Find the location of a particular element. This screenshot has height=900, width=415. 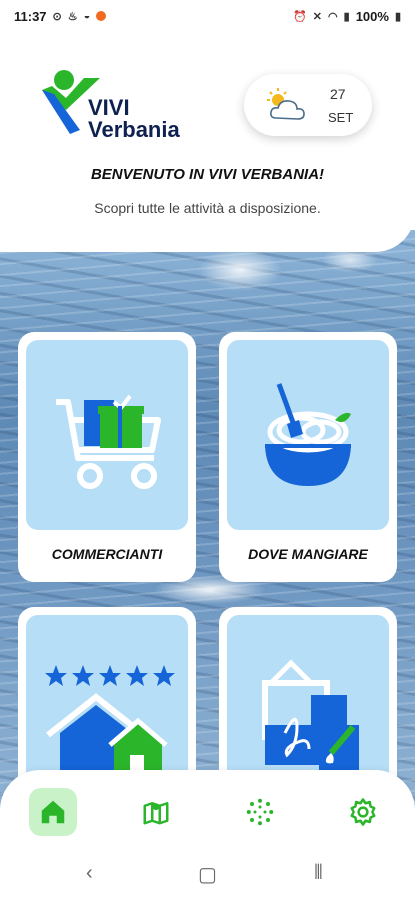

welcome-title: BENVENUTO IN VIVI VERBANIA! is located at coordinates (207, 174).